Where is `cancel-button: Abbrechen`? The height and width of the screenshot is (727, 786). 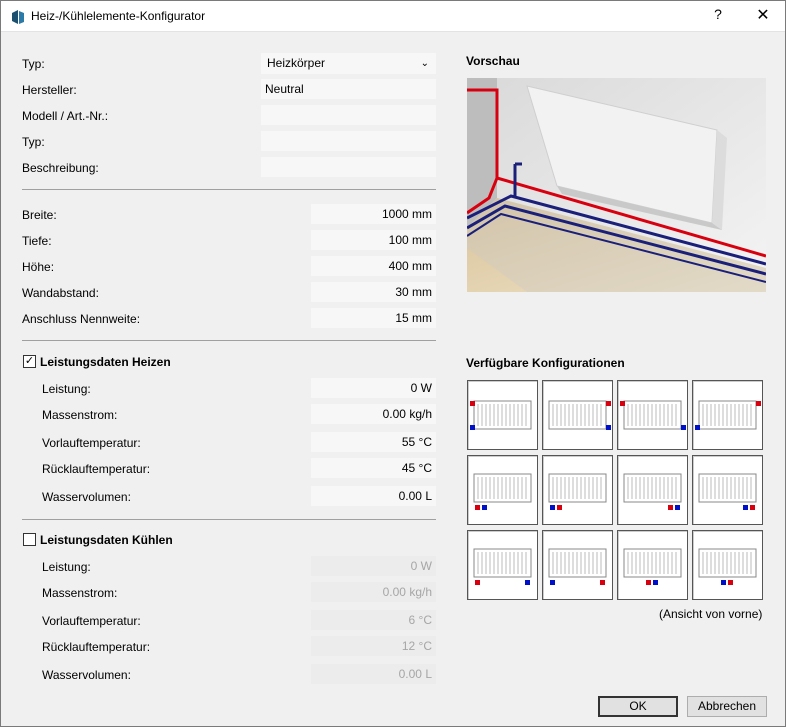 cancel-button: Abbrechen is located at coordinates (727, 706).